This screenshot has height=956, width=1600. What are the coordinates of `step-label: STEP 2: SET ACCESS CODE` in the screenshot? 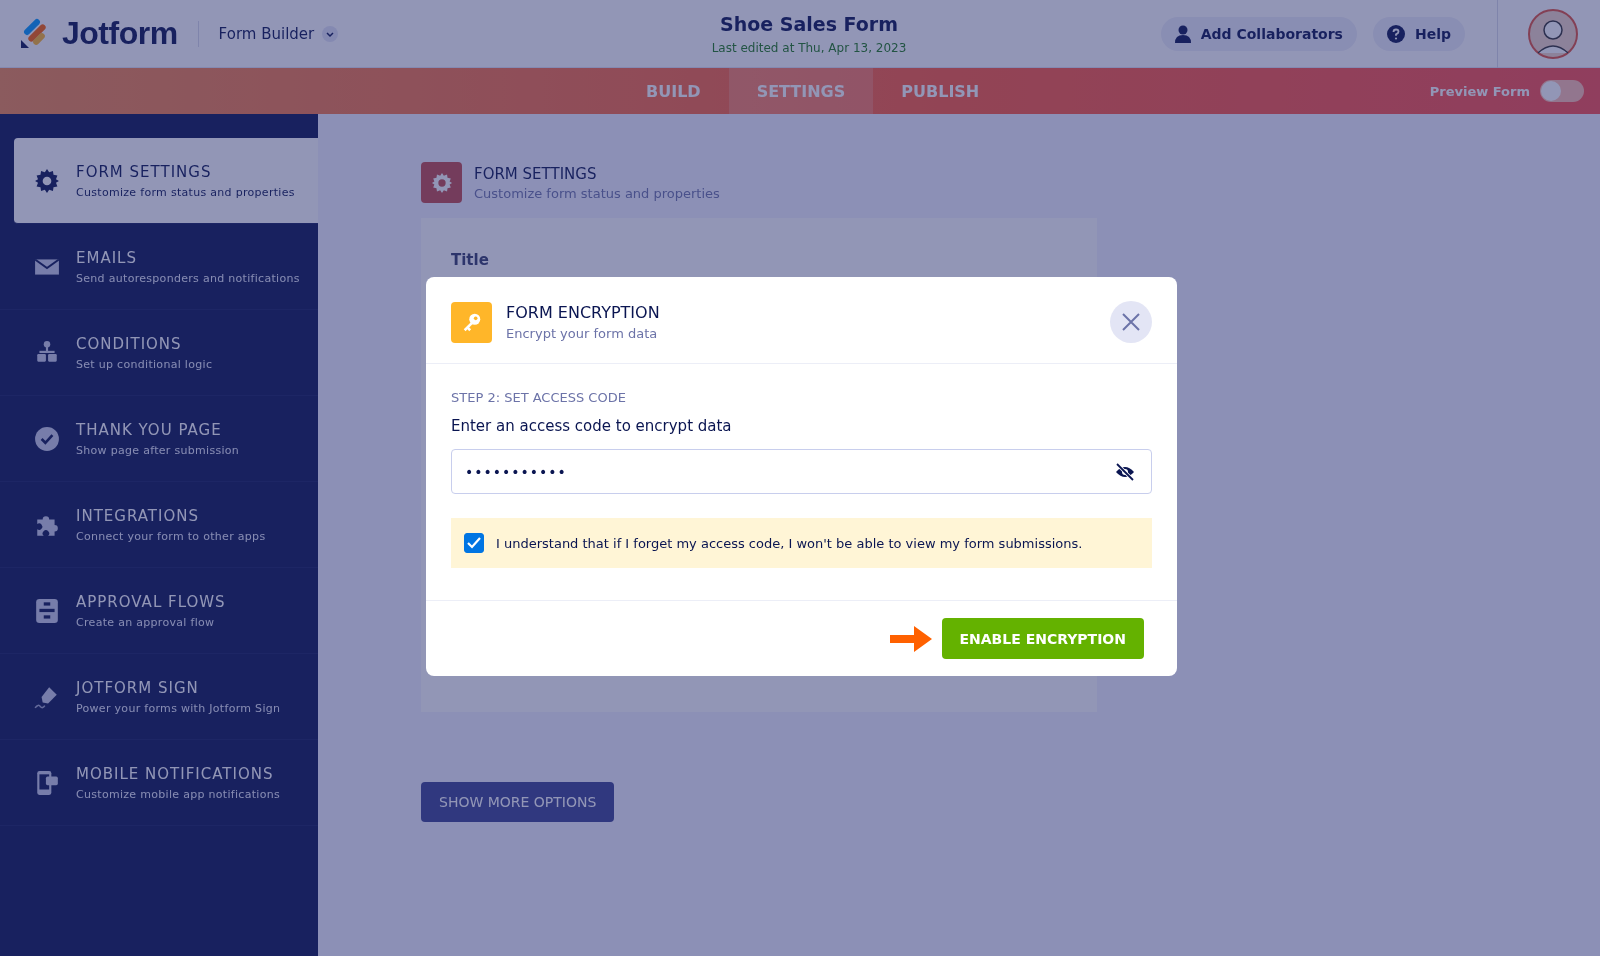 It's located at (539, 397).